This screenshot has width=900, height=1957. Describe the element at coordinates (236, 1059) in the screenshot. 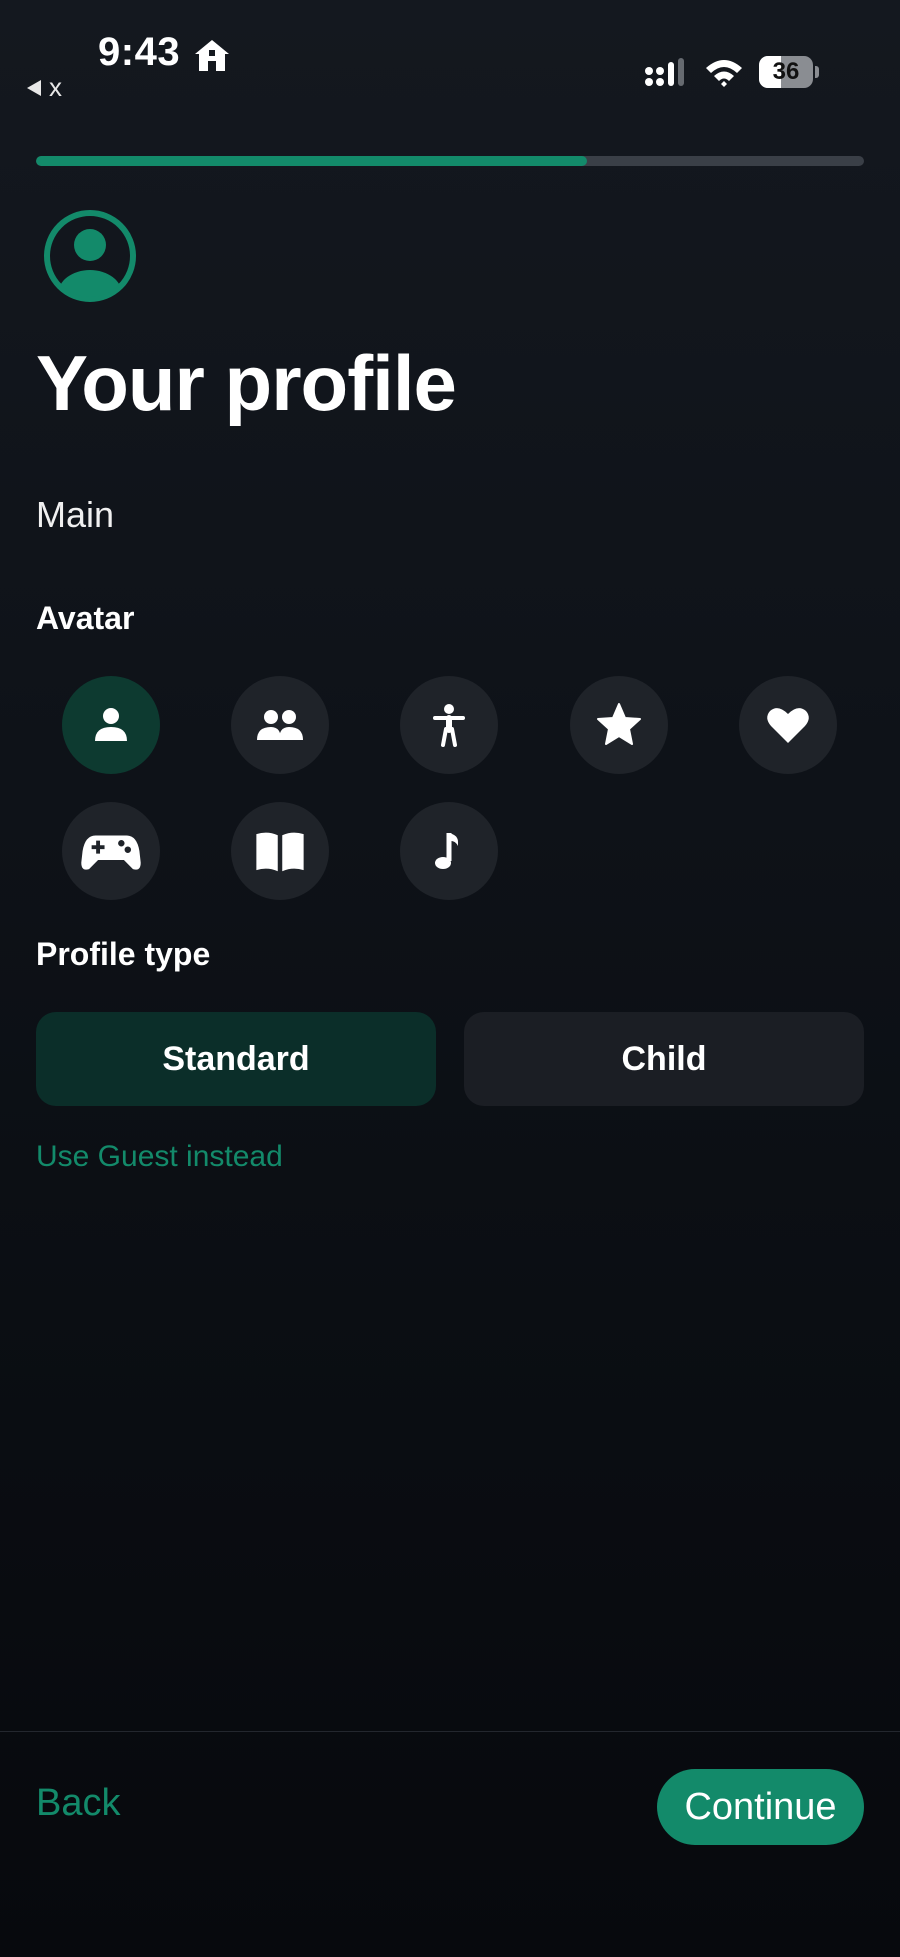

I see `profile-type-standard-button: Standard` at that location.